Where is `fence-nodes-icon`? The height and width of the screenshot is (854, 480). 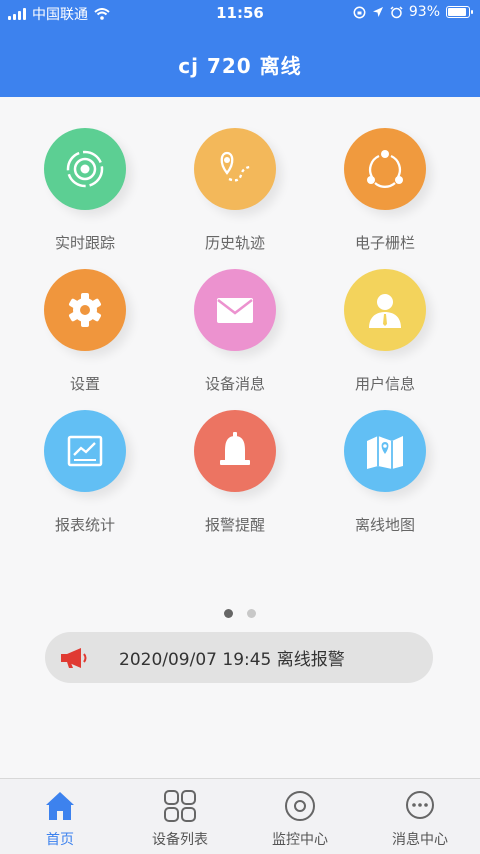
fence-nodes-icon is located at coordinates (385, 169).